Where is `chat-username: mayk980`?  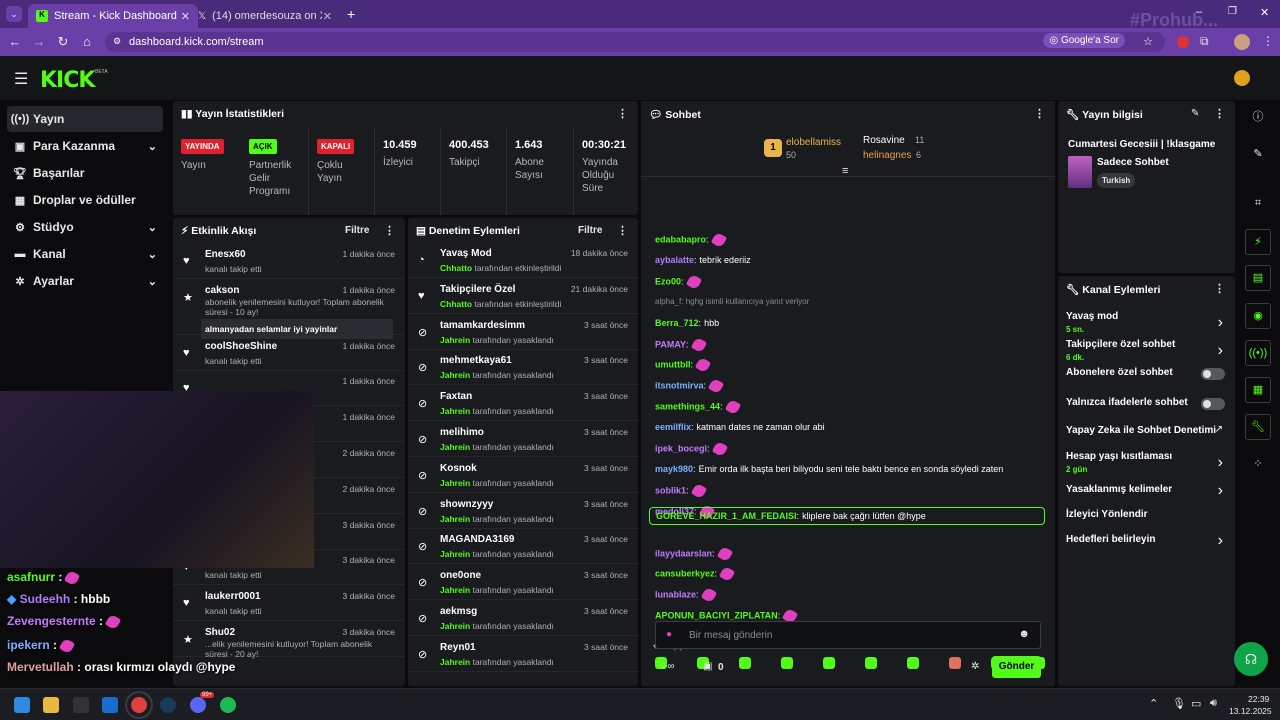 chat-username: mayk980 is located at coordinates (674, 469).